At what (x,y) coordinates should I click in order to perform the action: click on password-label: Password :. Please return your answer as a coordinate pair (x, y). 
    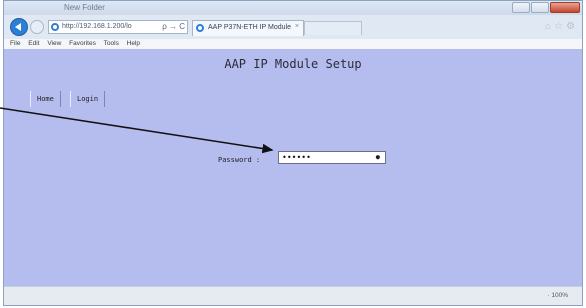
    Looking at the image, I should click on (239, 160).